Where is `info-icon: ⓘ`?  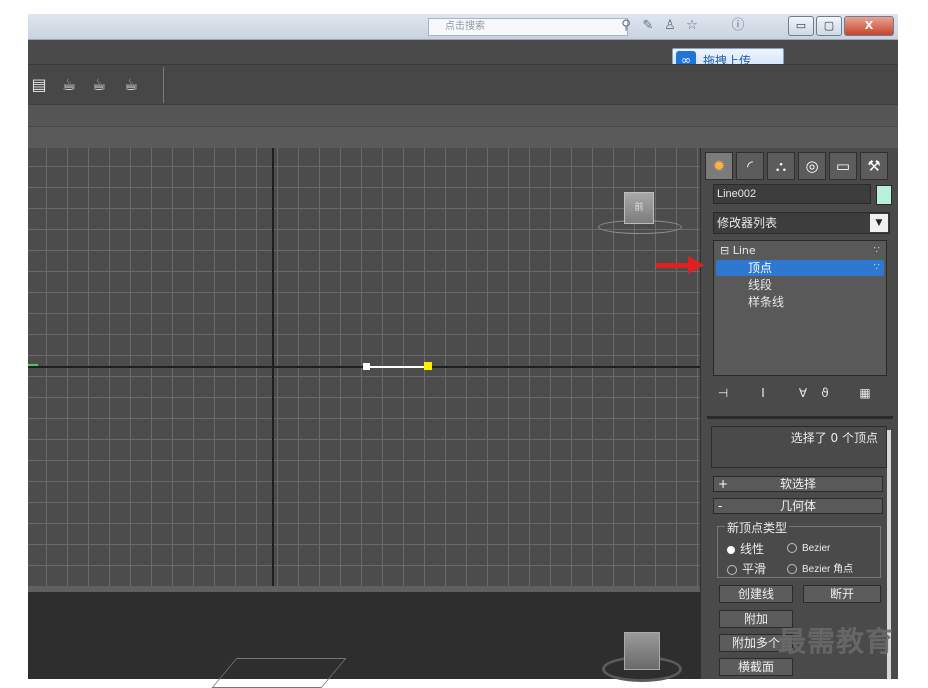 info-icon: ⓘ is located at coordinates (738, 26).